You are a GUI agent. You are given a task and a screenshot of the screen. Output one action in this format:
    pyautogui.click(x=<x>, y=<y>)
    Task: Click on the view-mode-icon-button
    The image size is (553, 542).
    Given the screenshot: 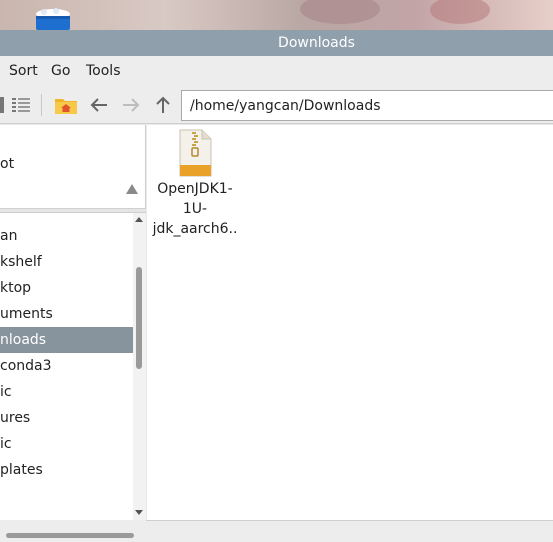 What is the action you would take?
    pyautogui.click(x=3, y=105)
    